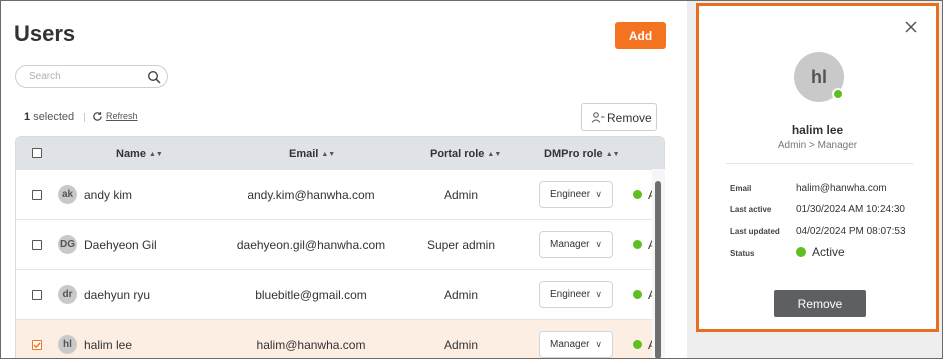  I want to click on selected-label: selected, so click(54, 117).